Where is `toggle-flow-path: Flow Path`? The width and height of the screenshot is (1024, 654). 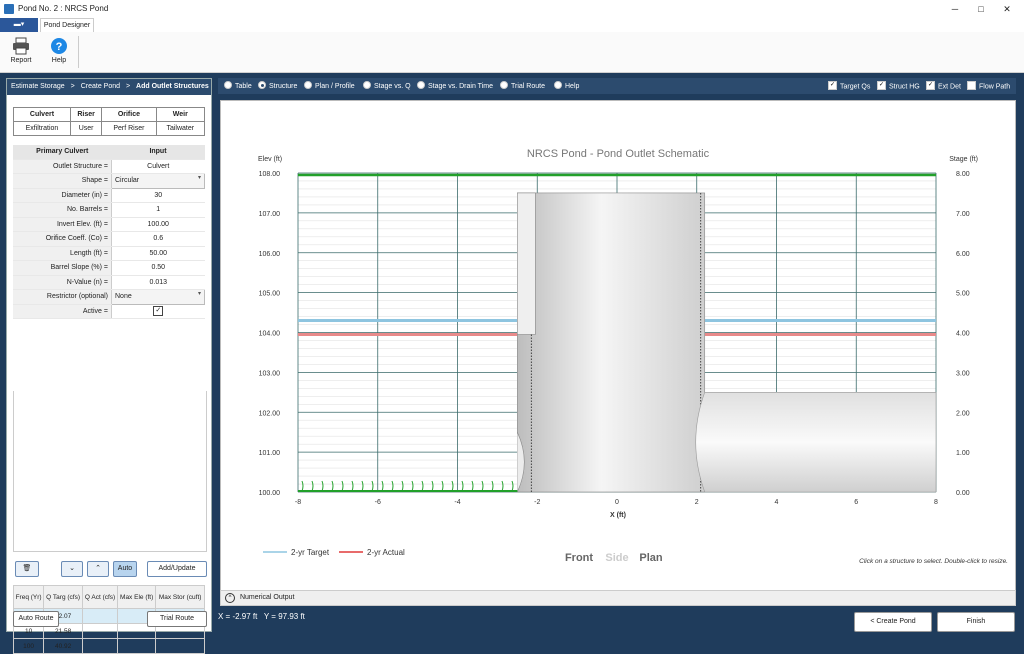
toggle-flow-path: Flow Path is located at coordinates (989, 86).